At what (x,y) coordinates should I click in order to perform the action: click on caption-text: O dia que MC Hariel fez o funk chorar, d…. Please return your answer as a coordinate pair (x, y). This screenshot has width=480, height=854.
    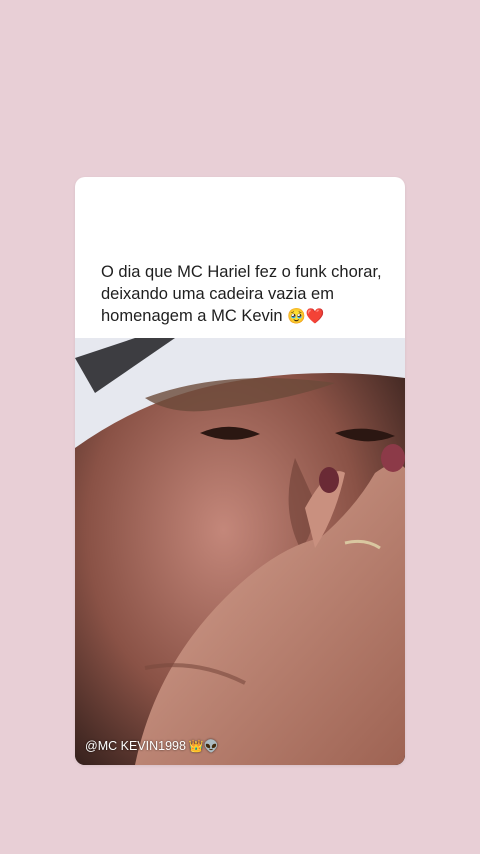
    Looking at the image, I should click on (241, 294).